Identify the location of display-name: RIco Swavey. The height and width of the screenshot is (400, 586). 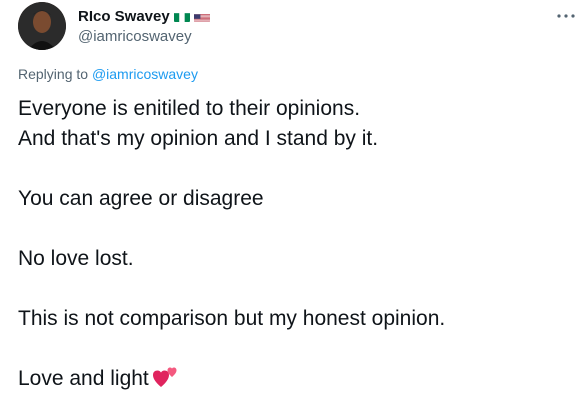
(124, 16).